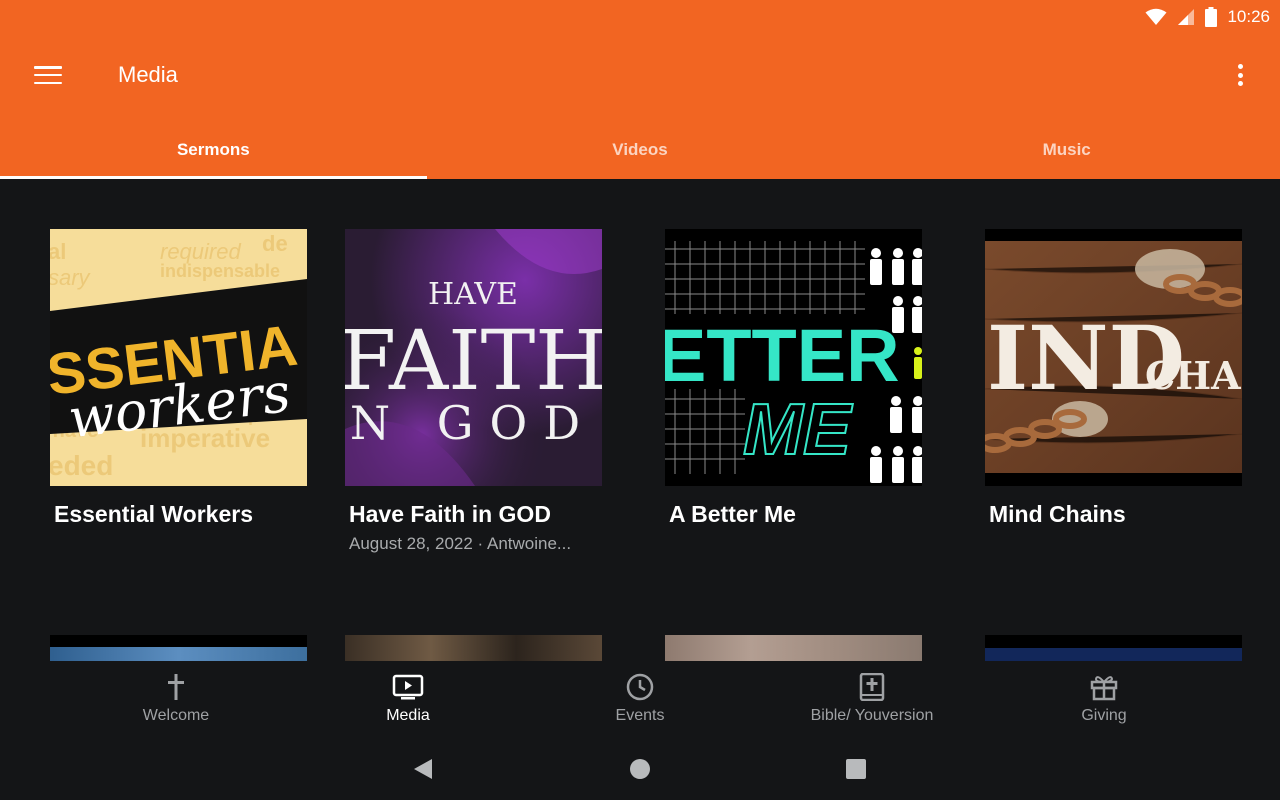  What do you see at coordinates (408, 715) in the screenshot?
I see `nav-label: Media` at bounding box center [408, 715].